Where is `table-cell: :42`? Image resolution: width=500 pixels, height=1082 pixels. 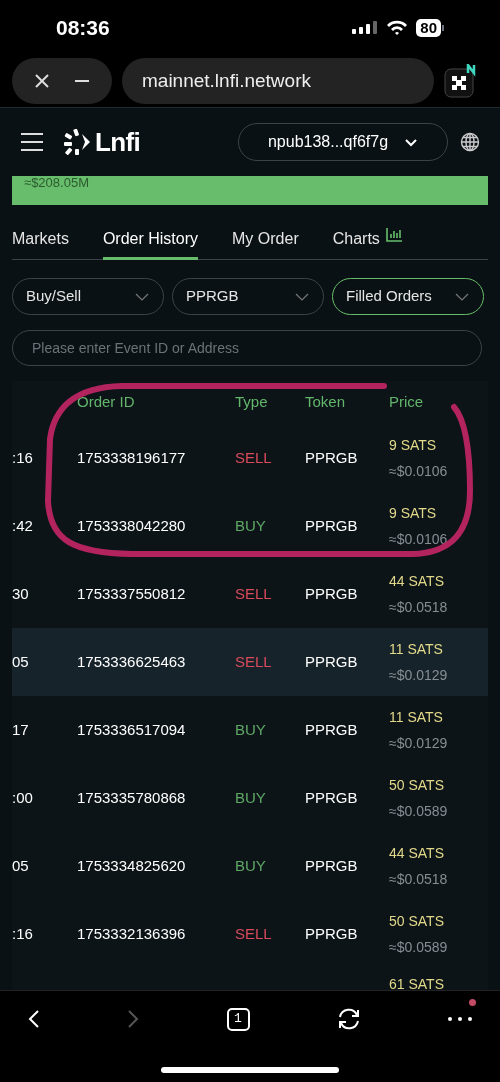 table-cell: :42 is located at coordinates (22, 525).